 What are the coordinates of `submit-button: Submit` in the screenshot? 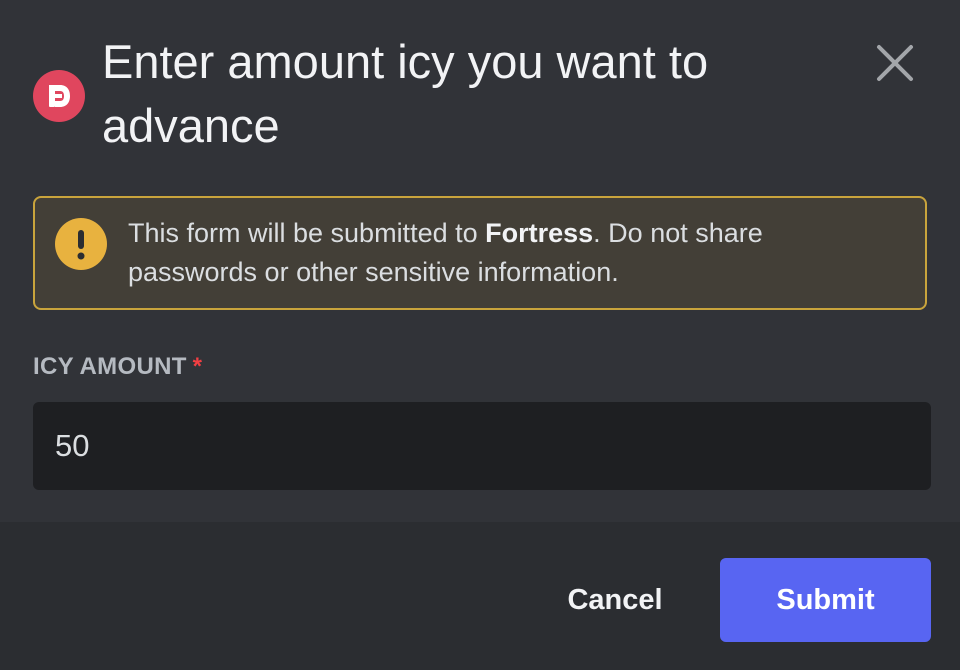 It's located at (825, 600).